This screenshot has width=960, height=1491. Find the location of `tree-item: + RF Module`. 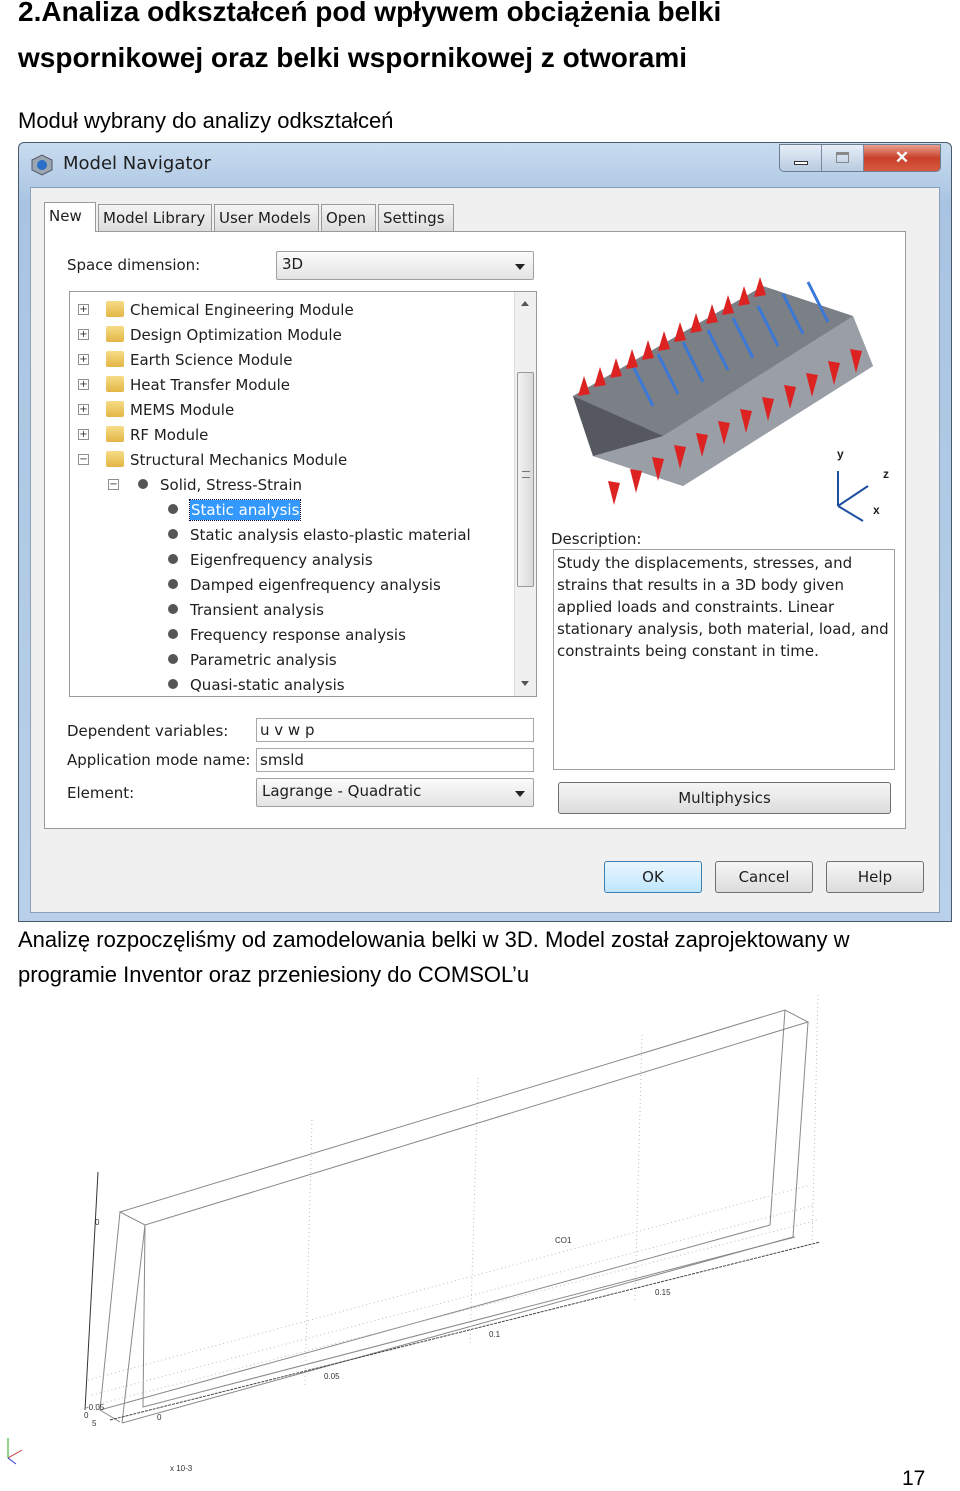

tree-item: + RF Module is located at coordinates (290, 436).